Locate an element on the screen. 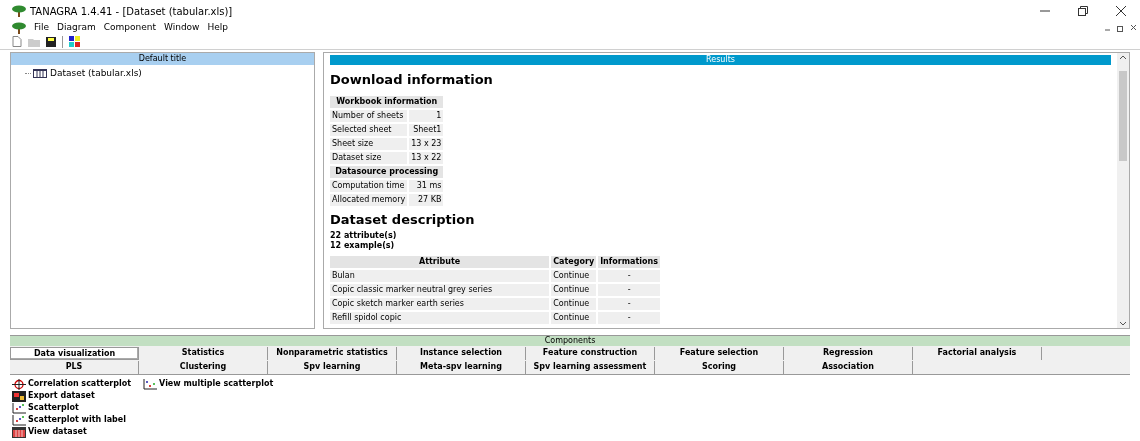 The width and height of the screenshot is (1140, 441). menu-item: Diagram is located at coordinates (76, 28).